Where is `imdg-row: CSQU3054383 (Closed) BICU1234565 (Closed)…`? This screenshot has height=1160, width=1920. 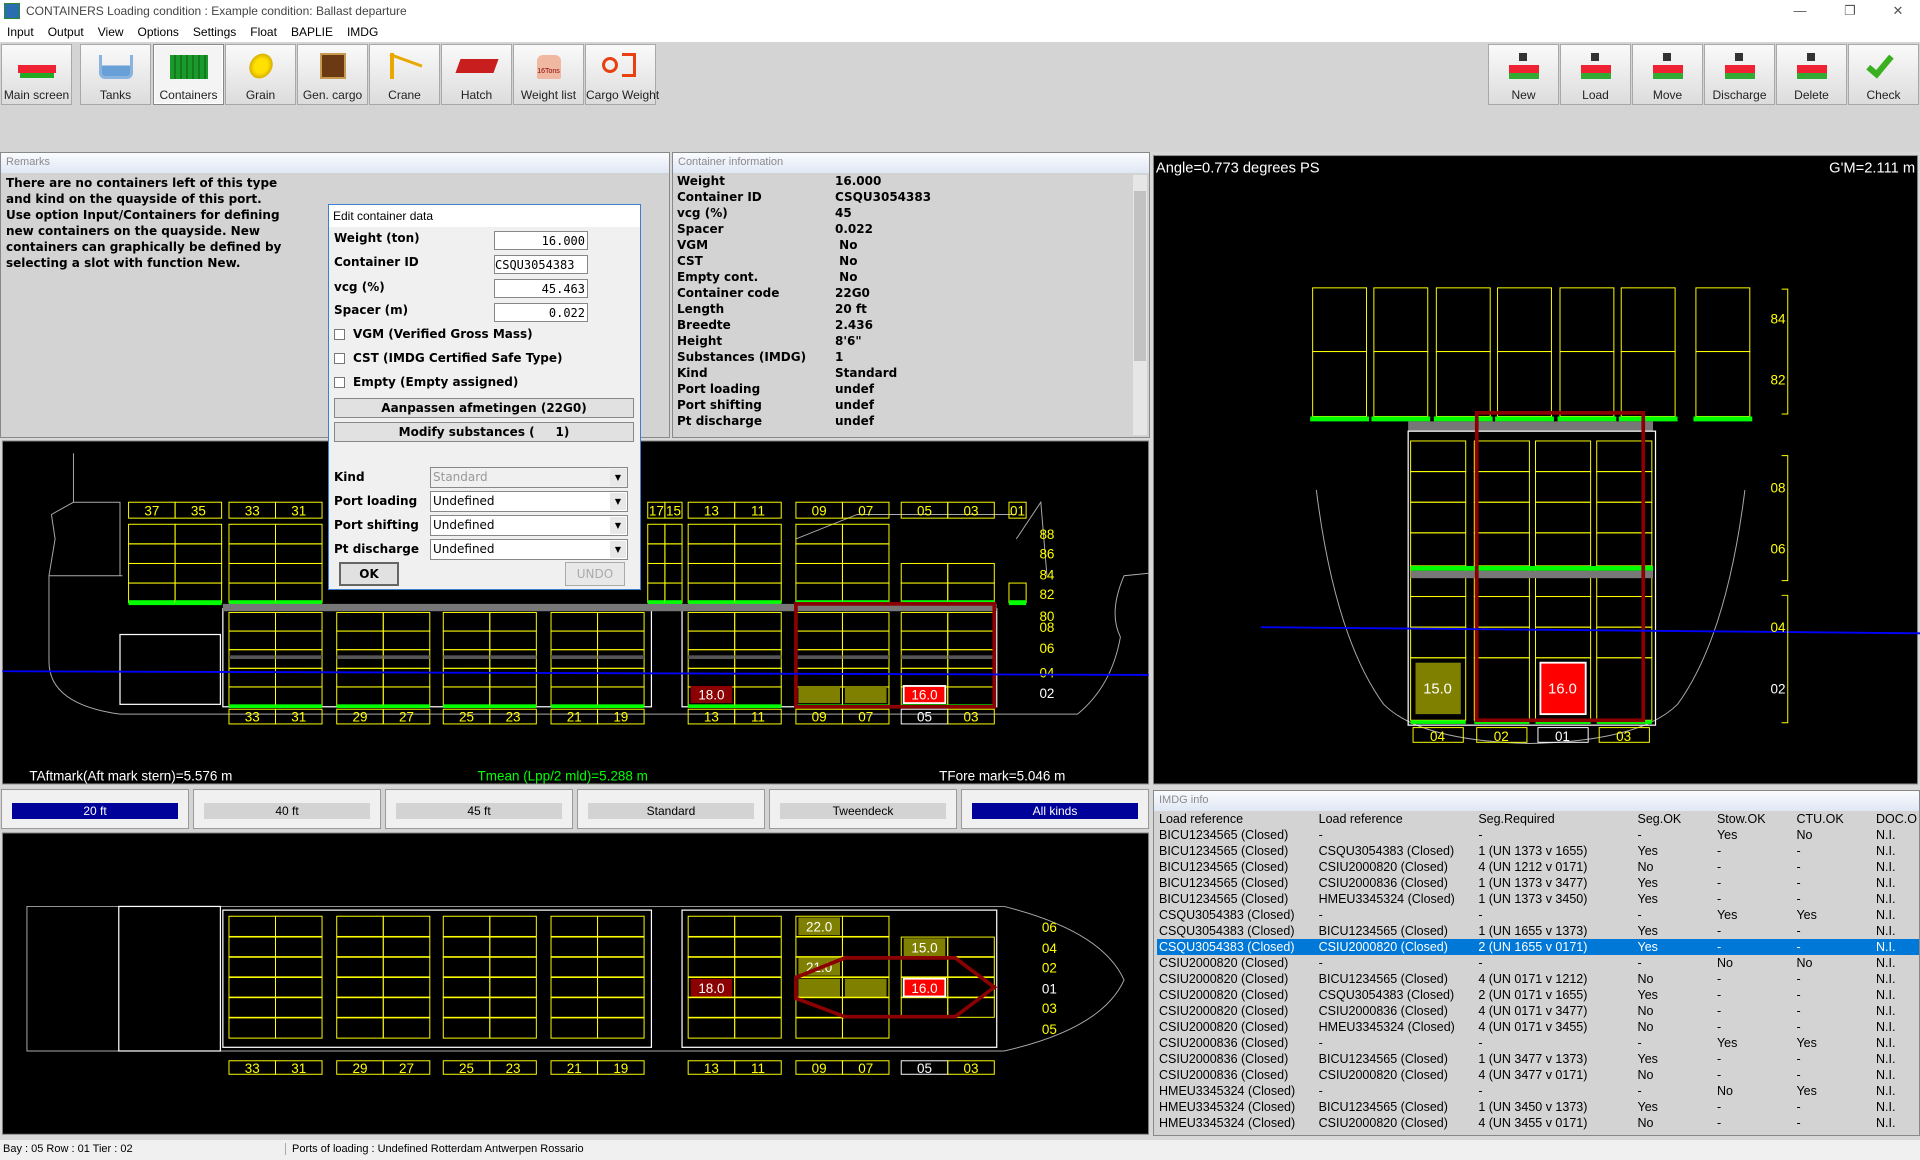
imdg-row: CSQU3054383 (Closed) BICU1234565 (Closed)… is located at coordinates (1538, 931).